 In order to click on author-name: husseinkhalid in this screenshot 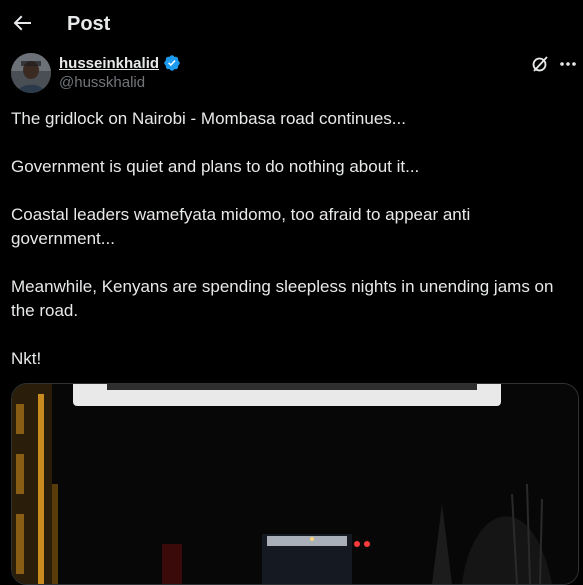, I will do `click(109, 63)`.